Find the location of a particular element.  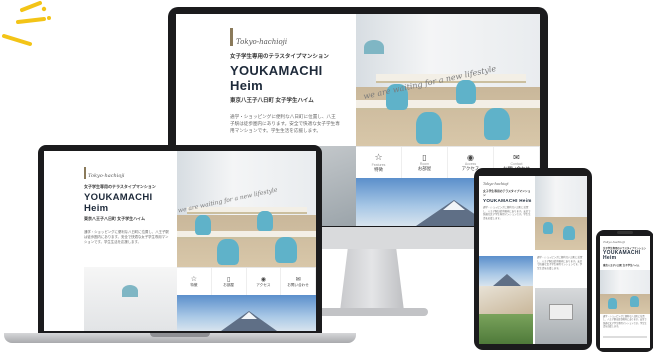

lamp-shape is located at coordinates (130, 291).